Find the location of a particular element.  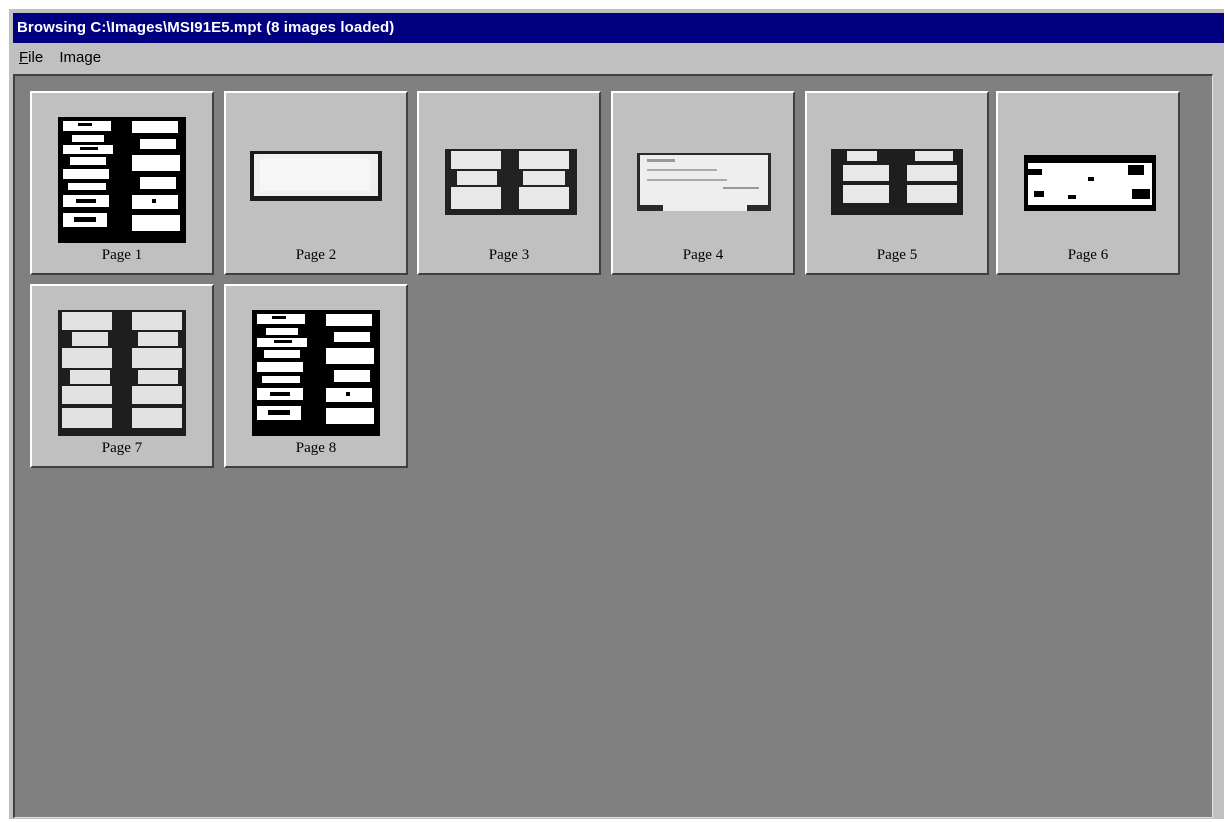

page-5-image is located at coordinates (897, 182).